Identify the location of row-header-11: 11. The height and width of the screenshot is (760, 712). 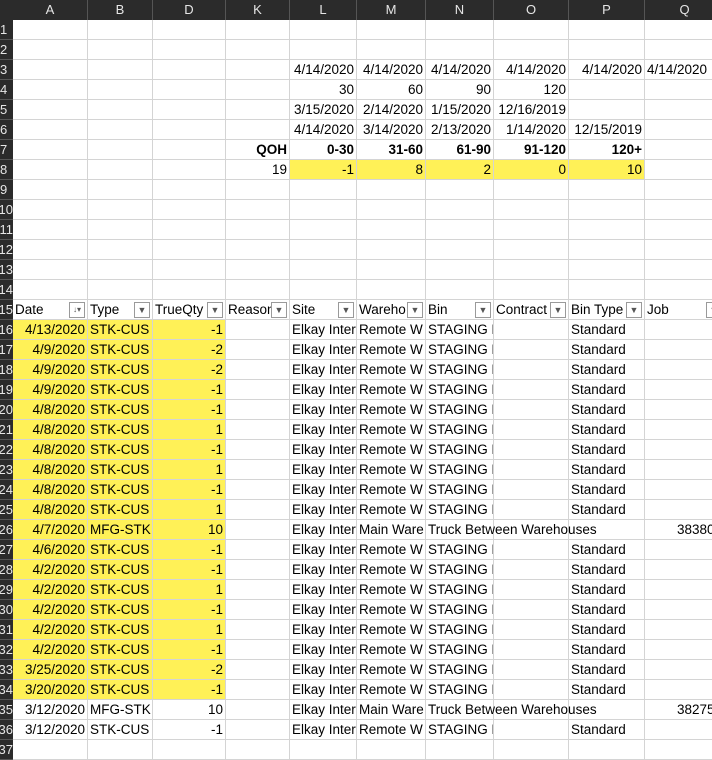
(6, 230).